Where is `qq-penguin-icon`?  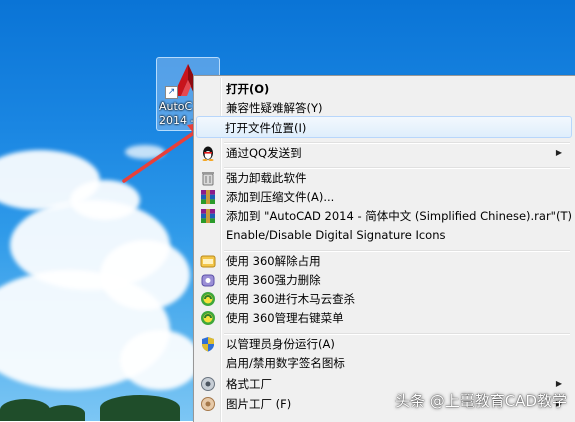 qq-penguin-icon is located at coordinates (208, 153).